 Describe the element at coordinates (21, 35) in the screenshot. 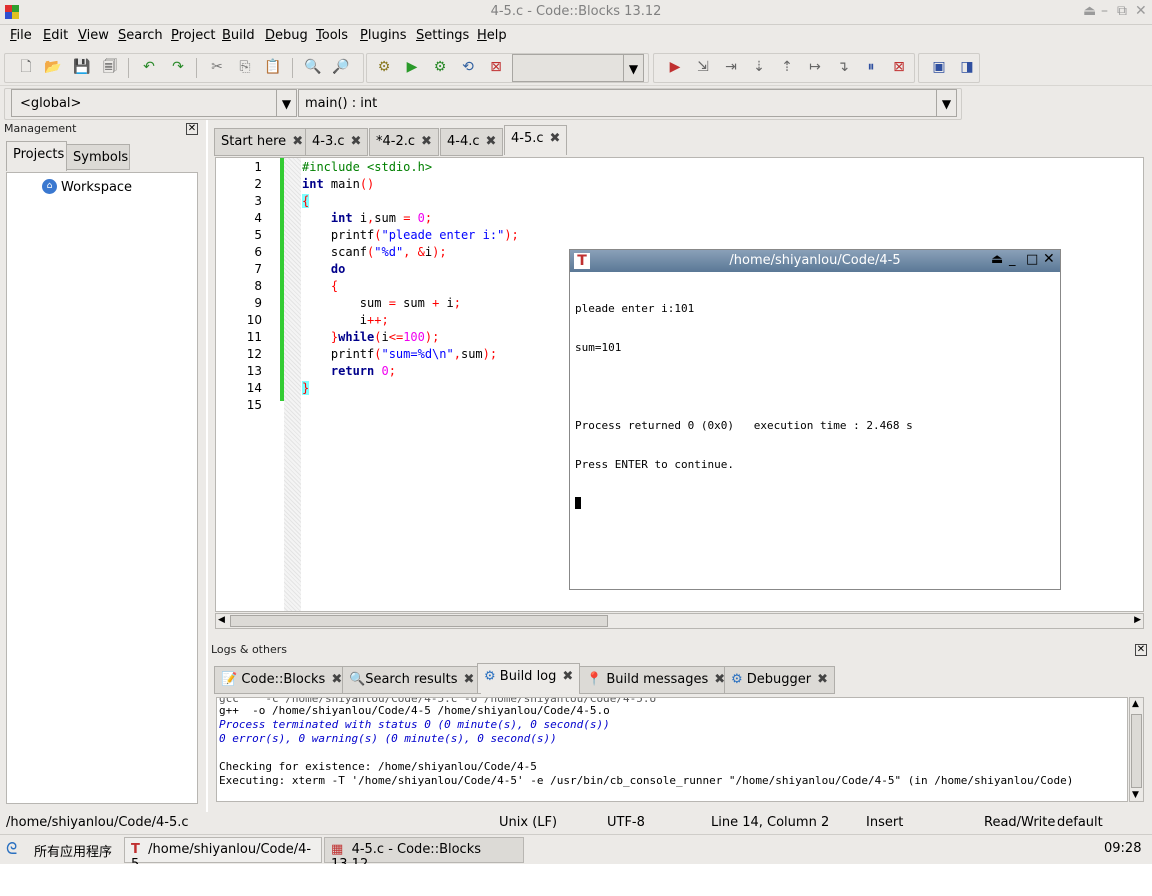

I see `menu-file: File` at that location.